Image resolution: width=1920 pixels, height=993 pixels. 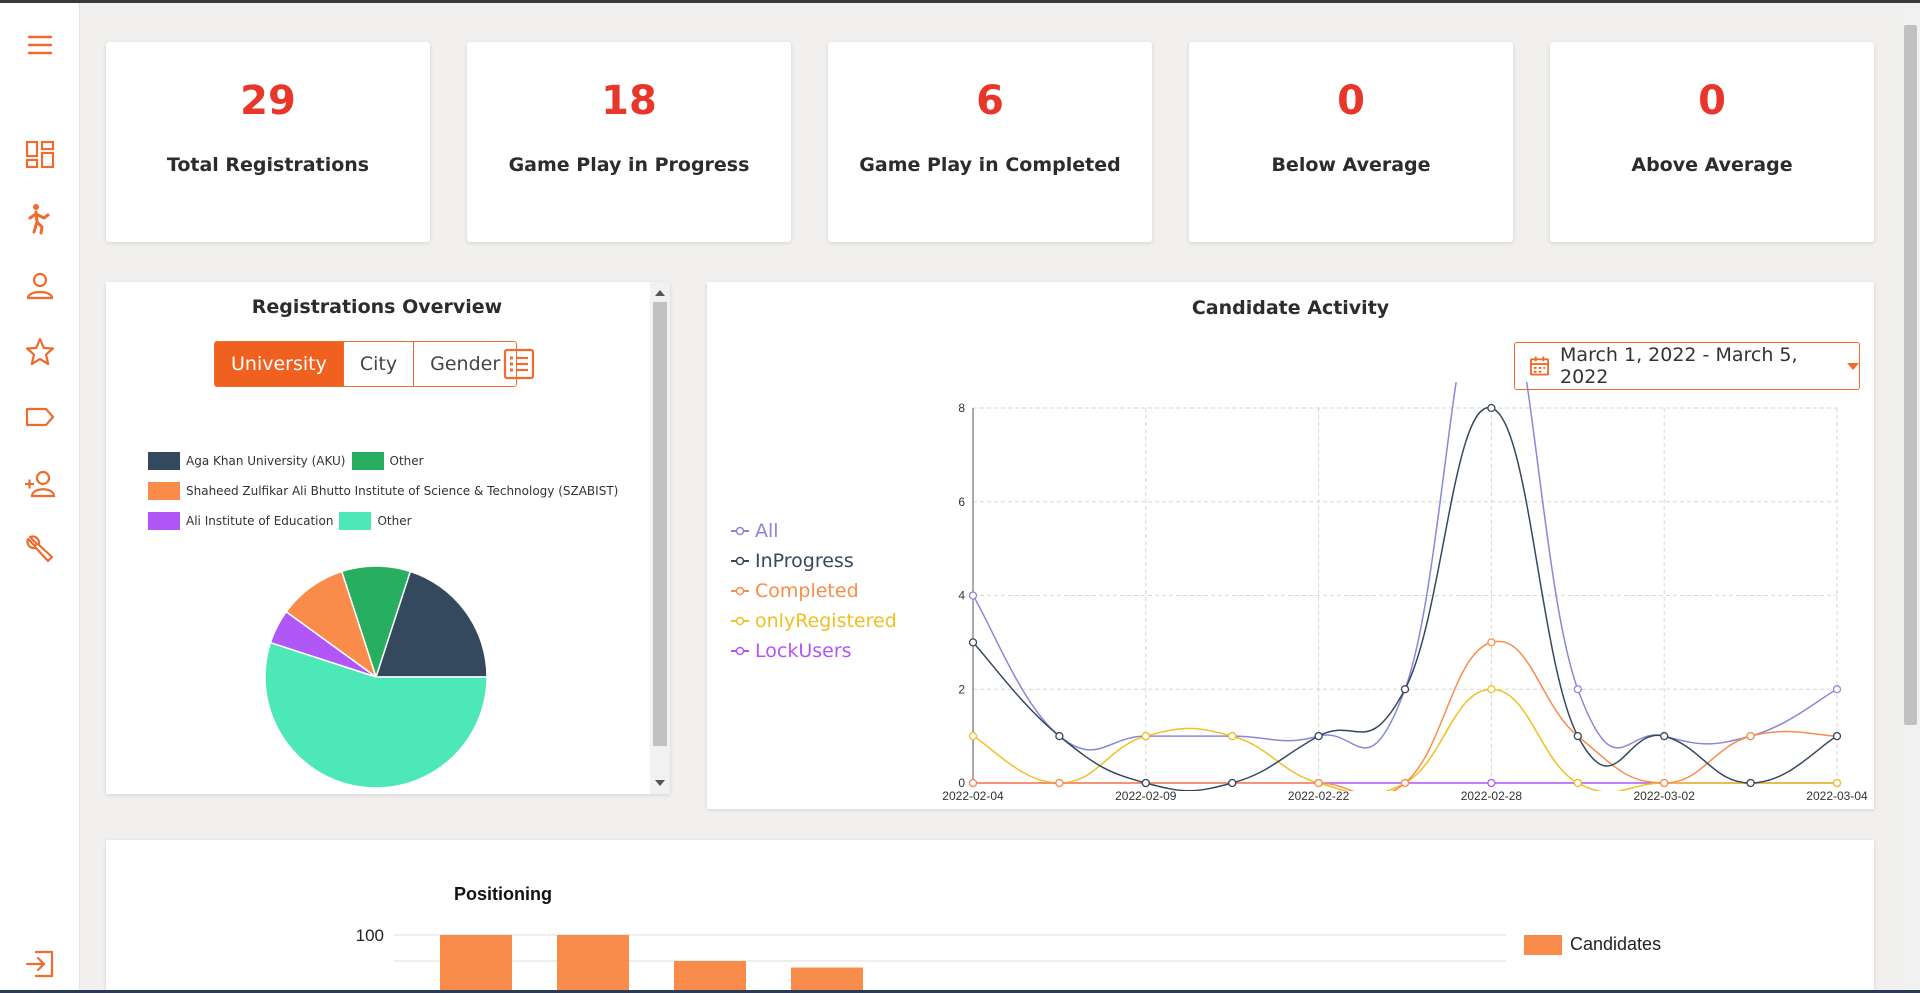 What do you see at coordinates (660, 293) in the screenshot?
I see `scroll-up-arrow-icon` at bounding box center [660, 293].